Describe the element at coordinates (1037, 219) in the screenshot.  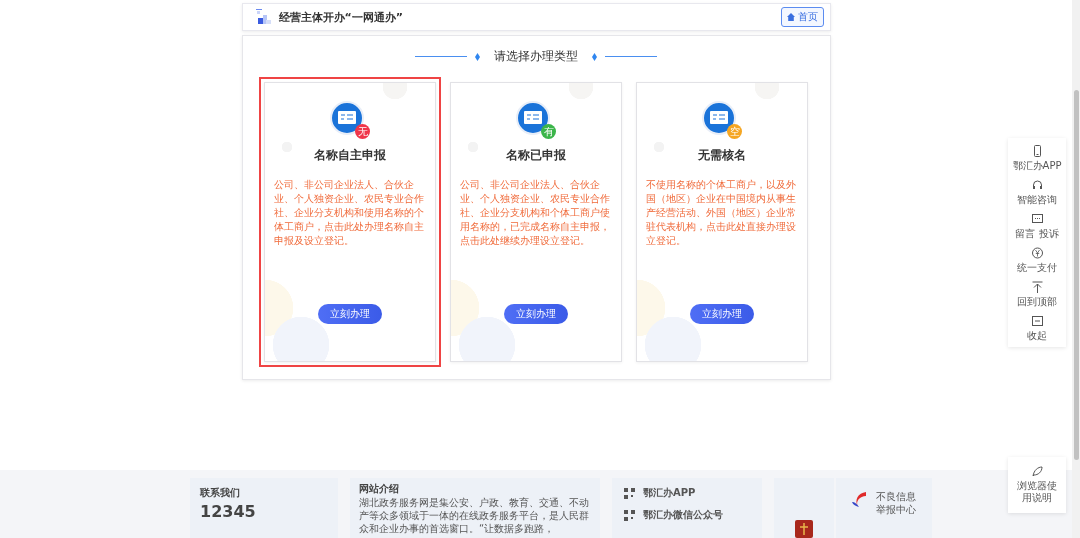
I see `chat-icon` at that location.